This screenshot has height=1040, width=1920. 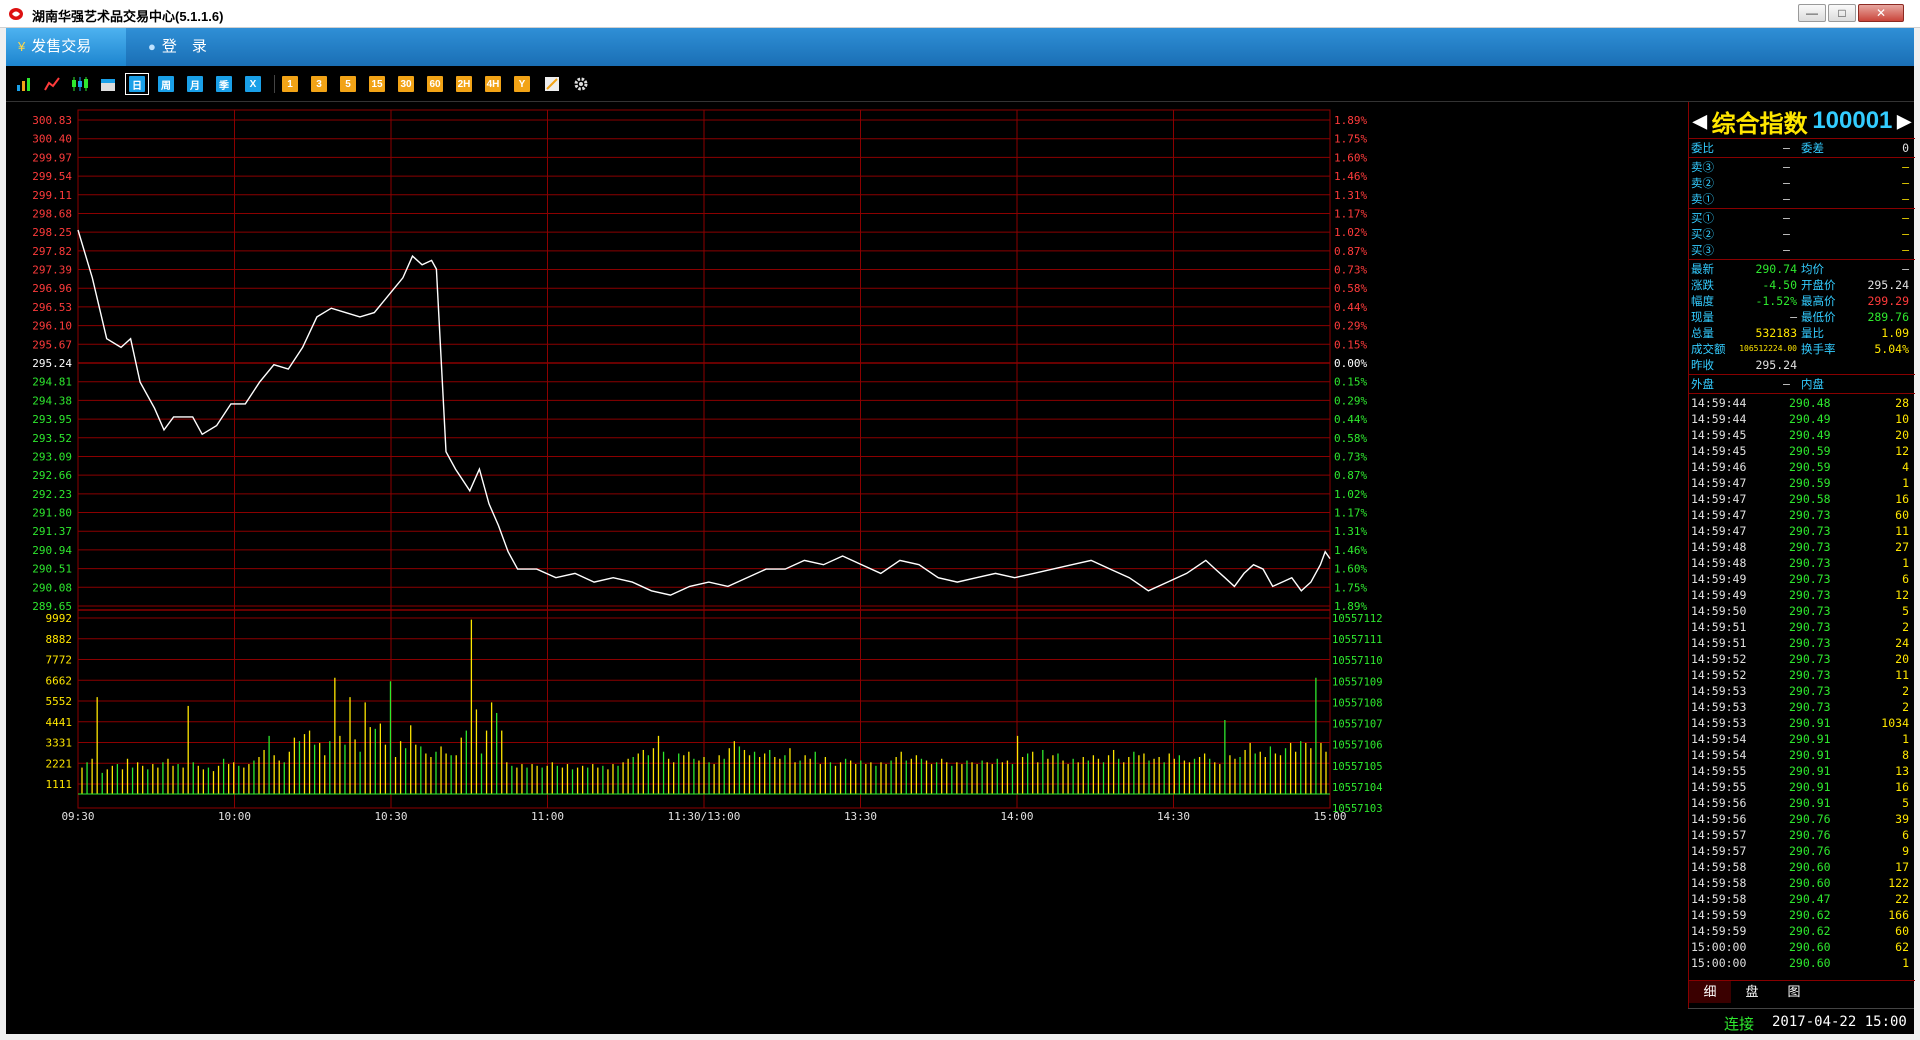 What do you see at coordinates (108, 84) in the screenshot?
I see `calendar-icon` at bounding box center [108, 84].